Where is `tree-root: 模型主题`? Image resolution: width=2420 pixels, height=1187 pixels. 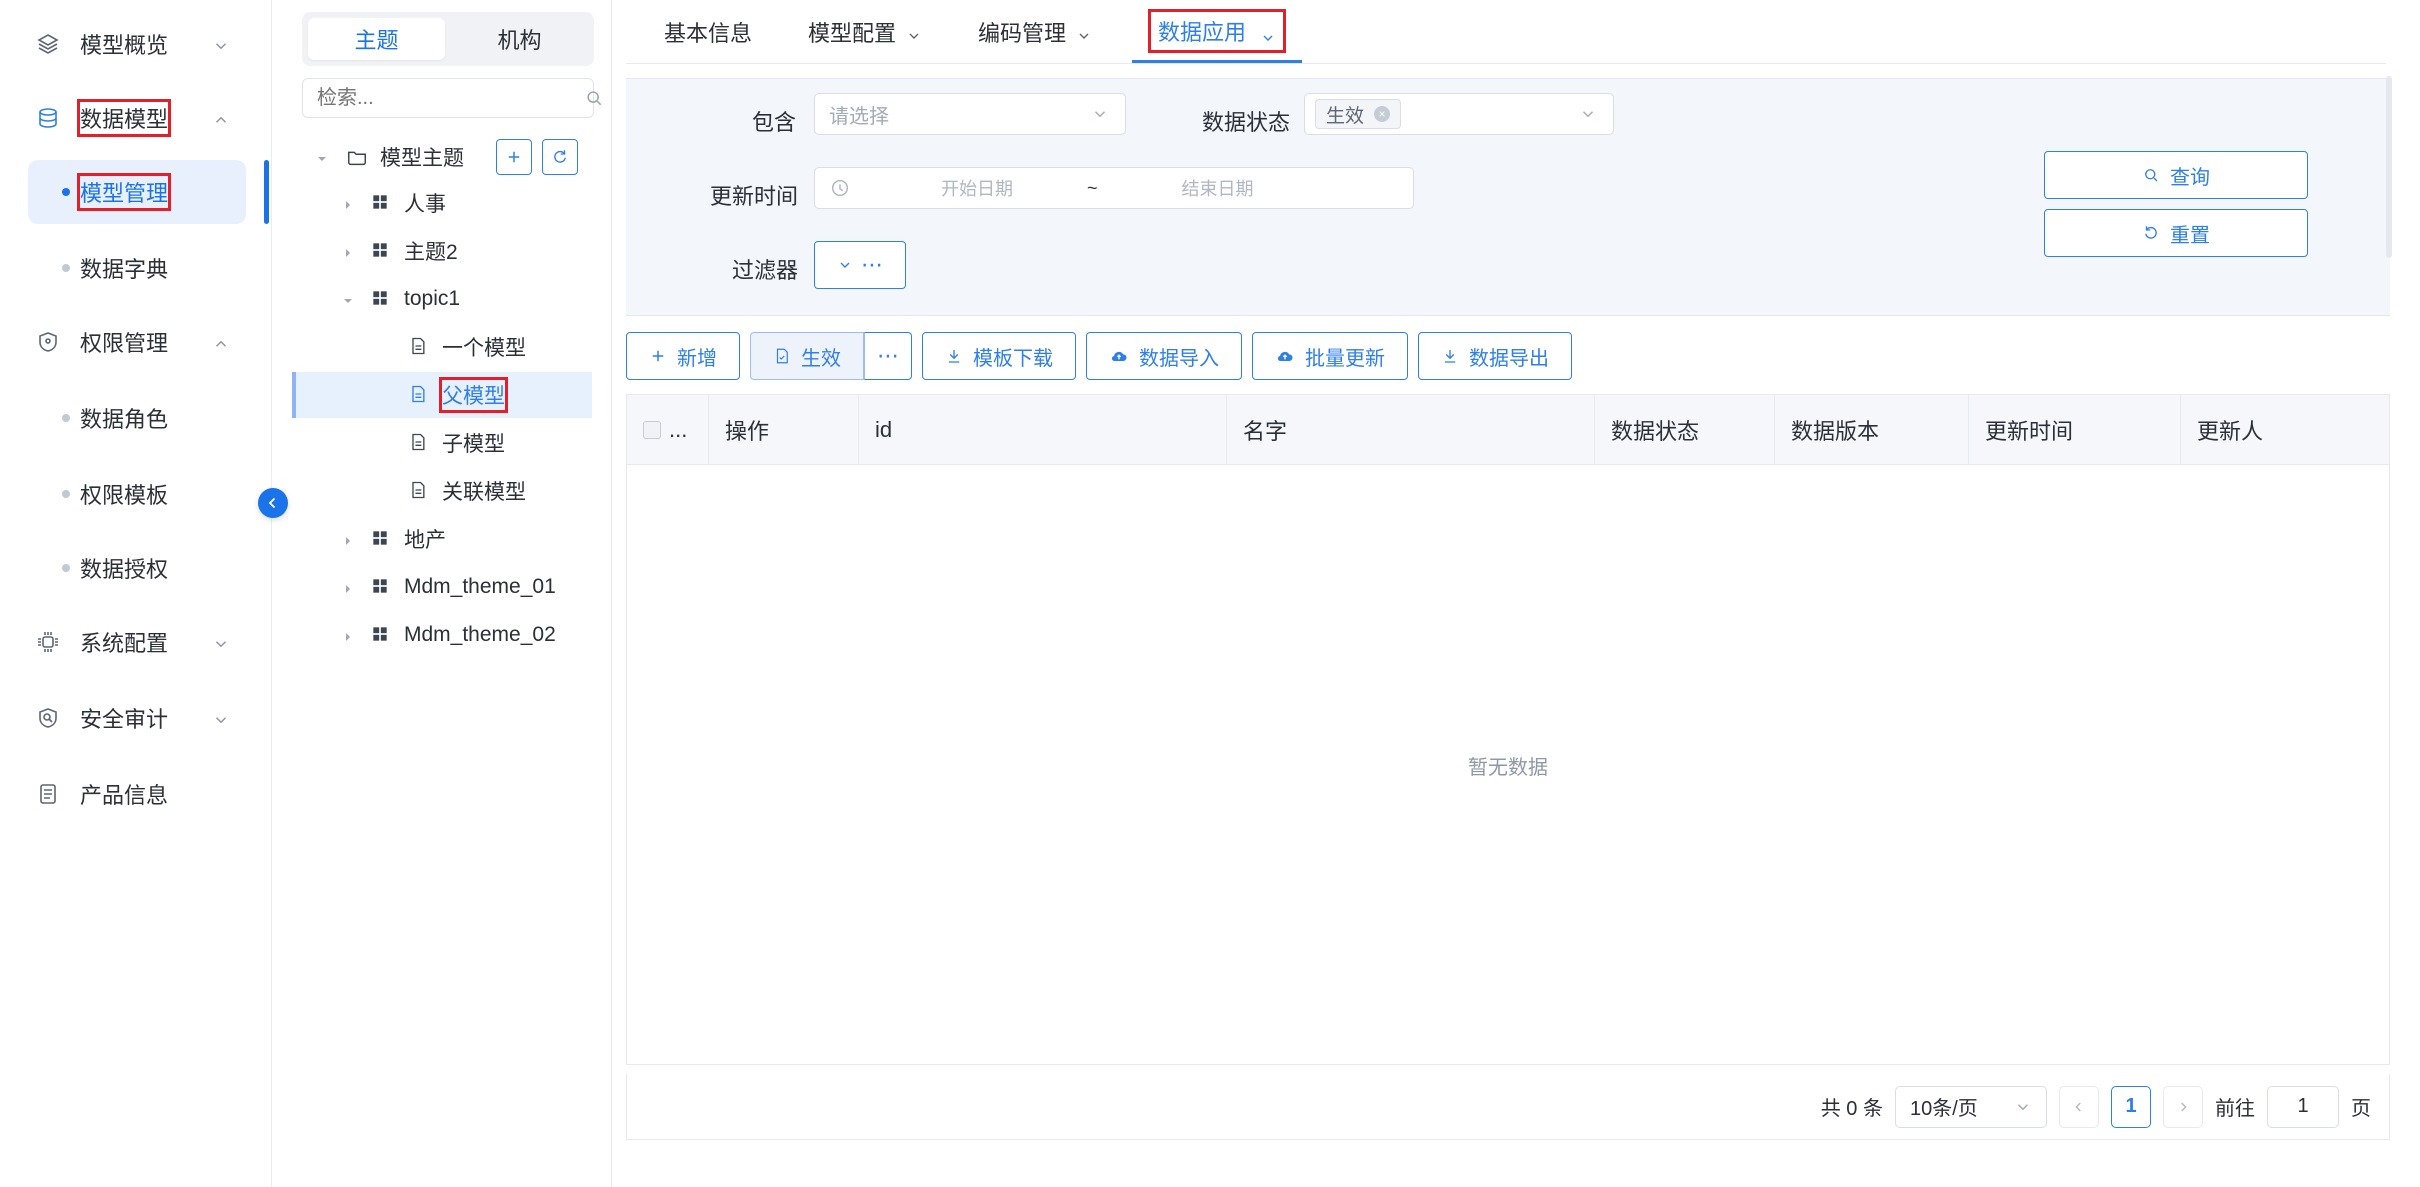
tree-root: 模型主题 is located at coordinates (442, 157).